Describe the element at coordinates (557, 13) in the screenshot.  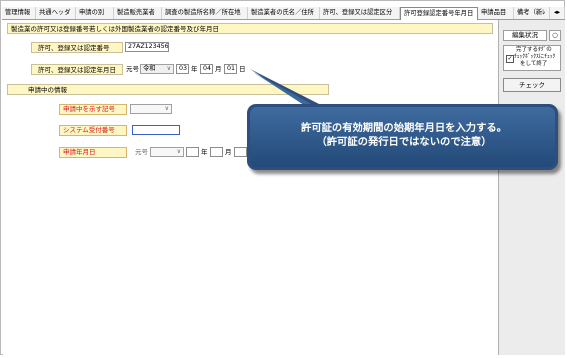
I see `tab-scroll-arrows: ◂▸` at that location.